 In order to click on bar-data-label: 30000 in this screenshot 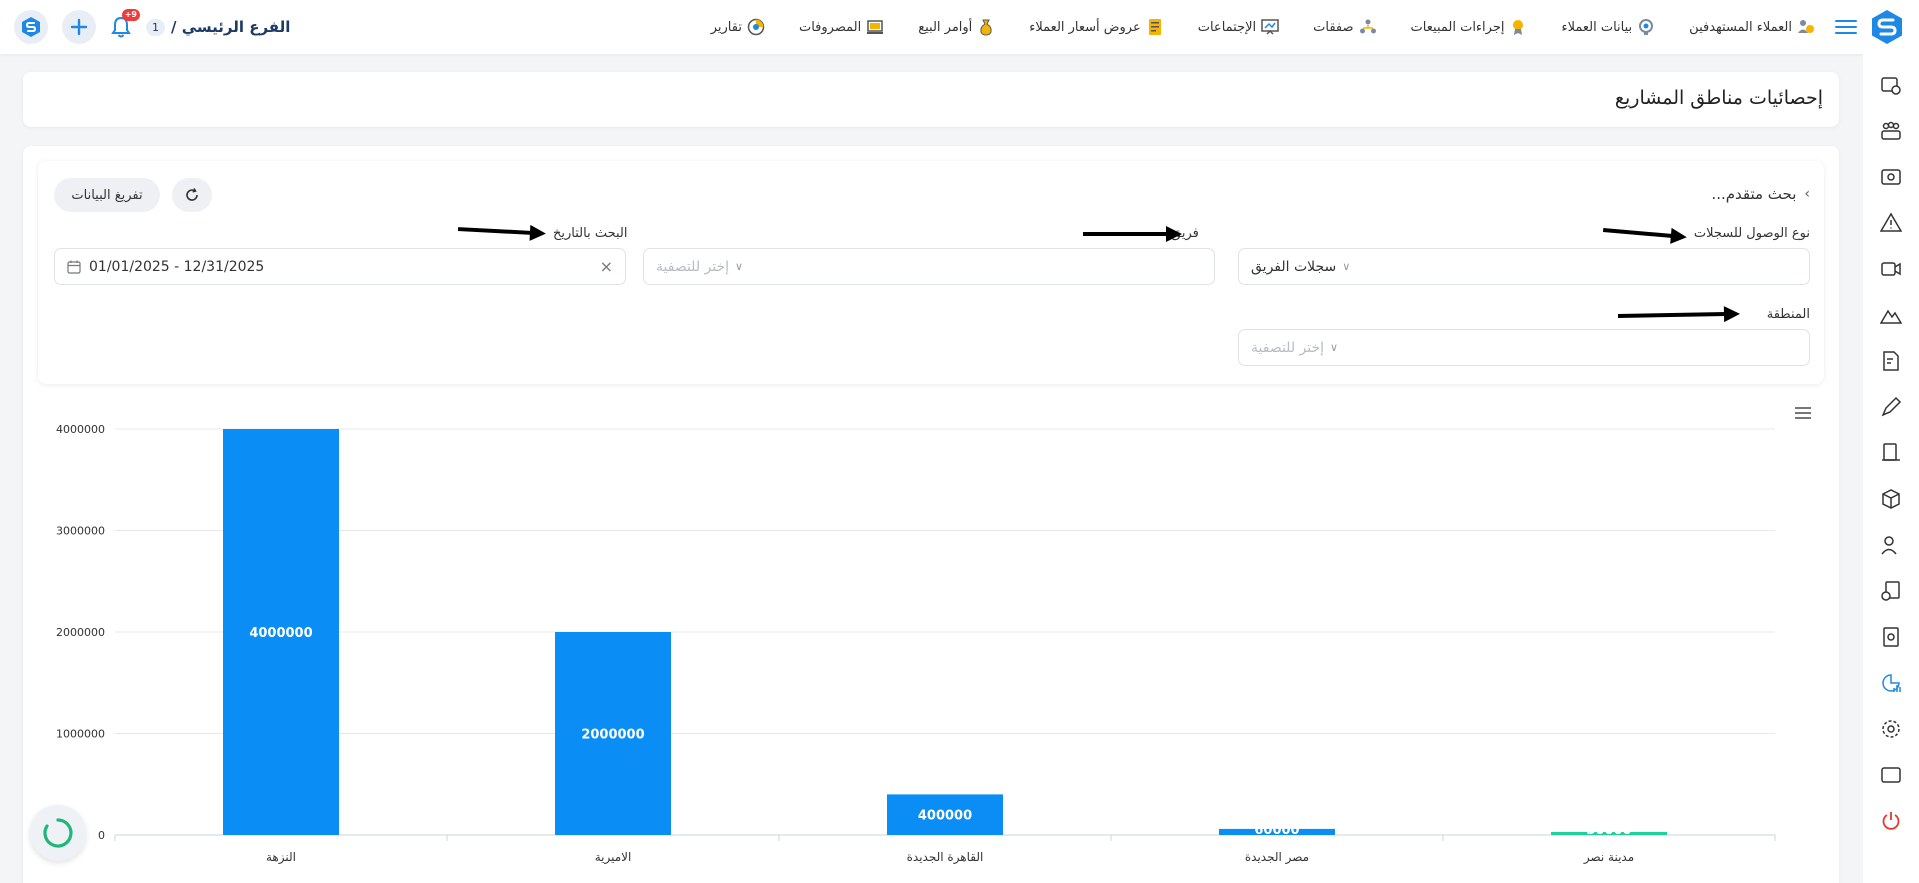, I will do `click(1608, 830)`.